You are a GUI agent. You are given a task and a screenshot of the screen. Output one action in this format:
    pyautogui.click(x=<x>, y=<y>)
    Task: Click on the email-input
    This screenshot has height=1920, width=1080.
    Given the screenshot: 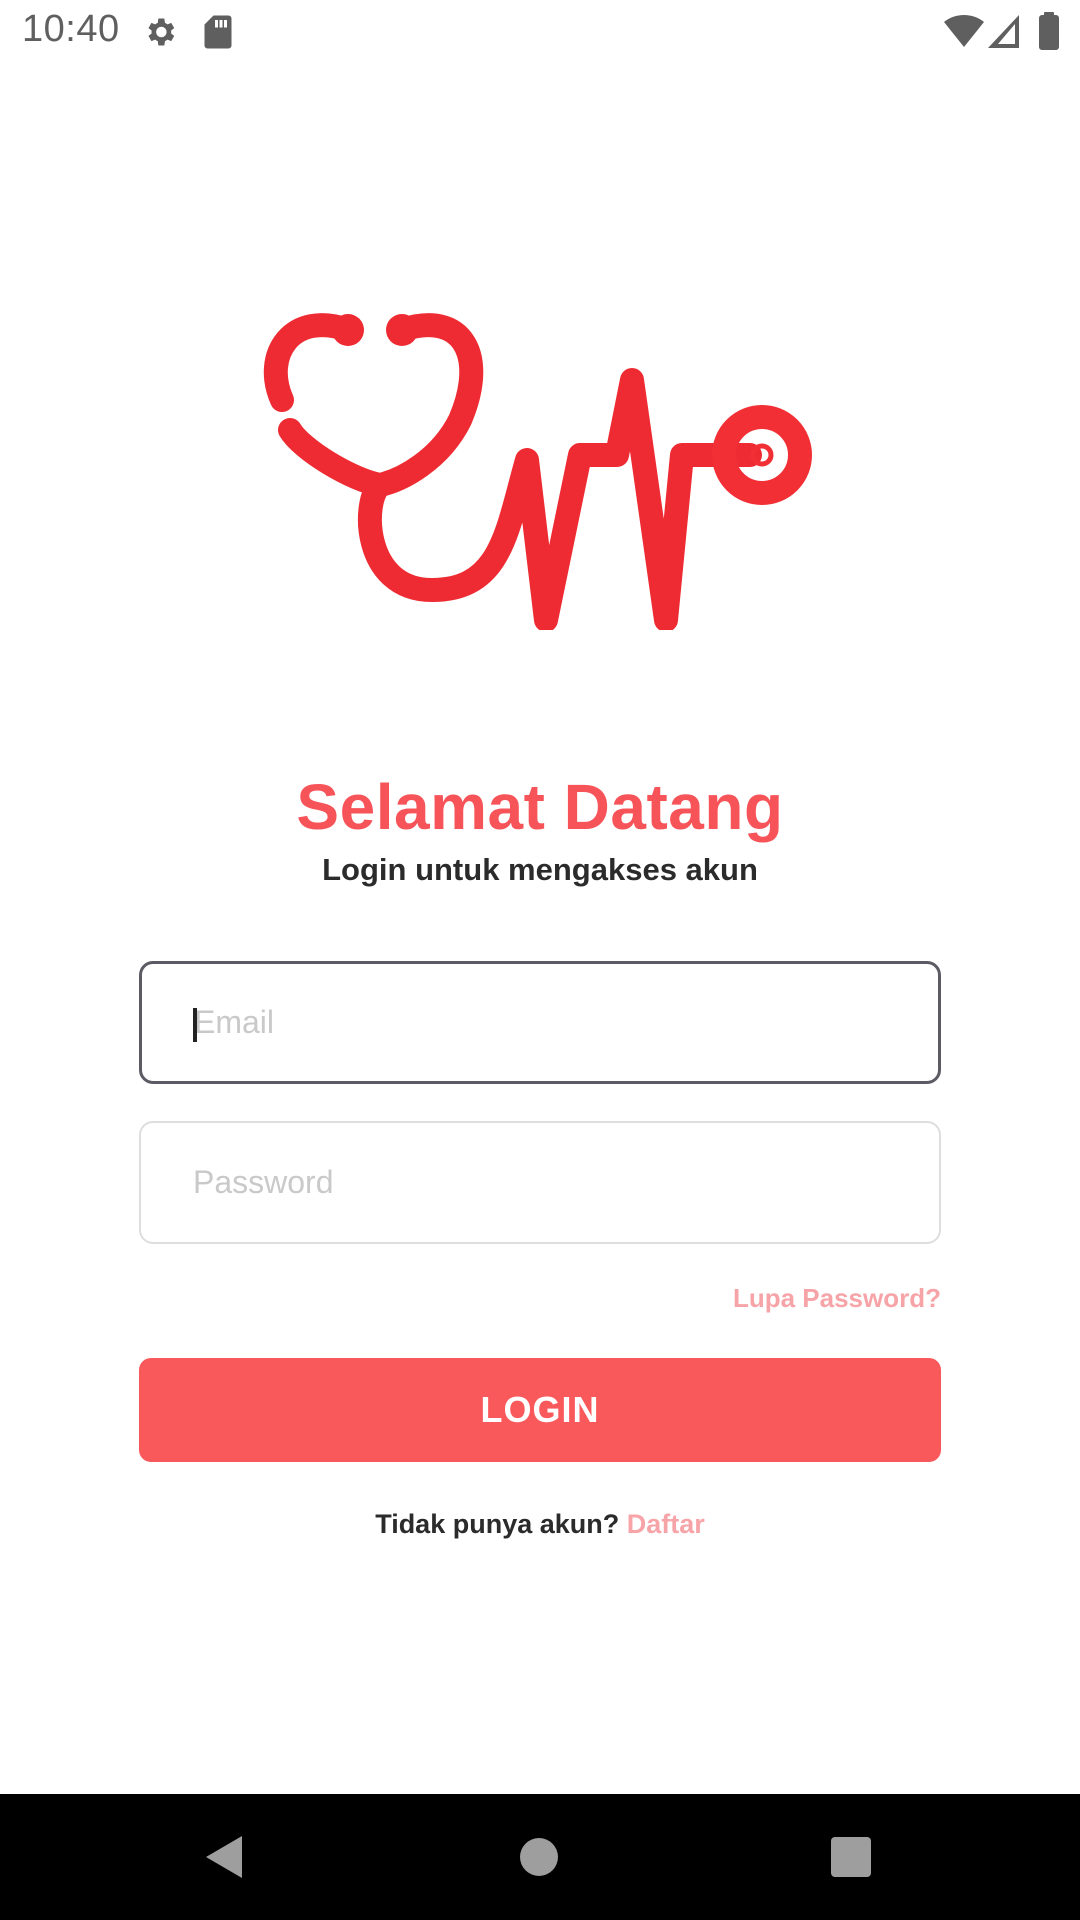 What is the action you would take?
    pyautogui.click(x=540, y=1022)
    